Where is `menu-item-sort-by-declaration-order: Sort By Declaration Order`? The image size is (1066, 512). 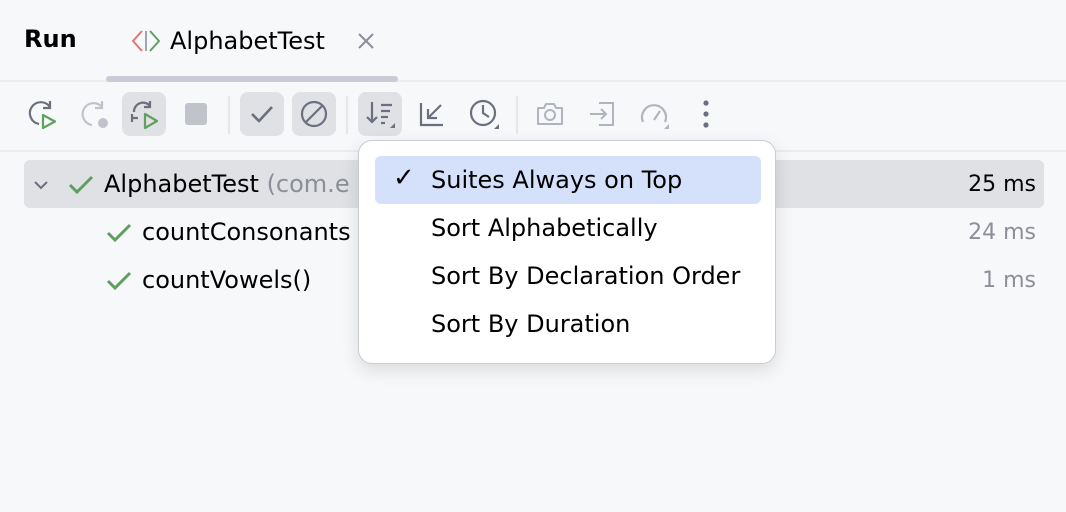 menu-item-sort-by-declaration-order: Sort By Declaration Order is located at coordinates (568, 276).